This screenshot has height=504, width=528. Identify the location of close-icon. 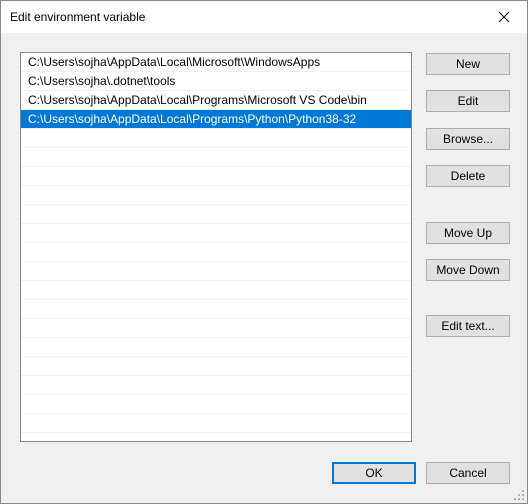
(504, 17).